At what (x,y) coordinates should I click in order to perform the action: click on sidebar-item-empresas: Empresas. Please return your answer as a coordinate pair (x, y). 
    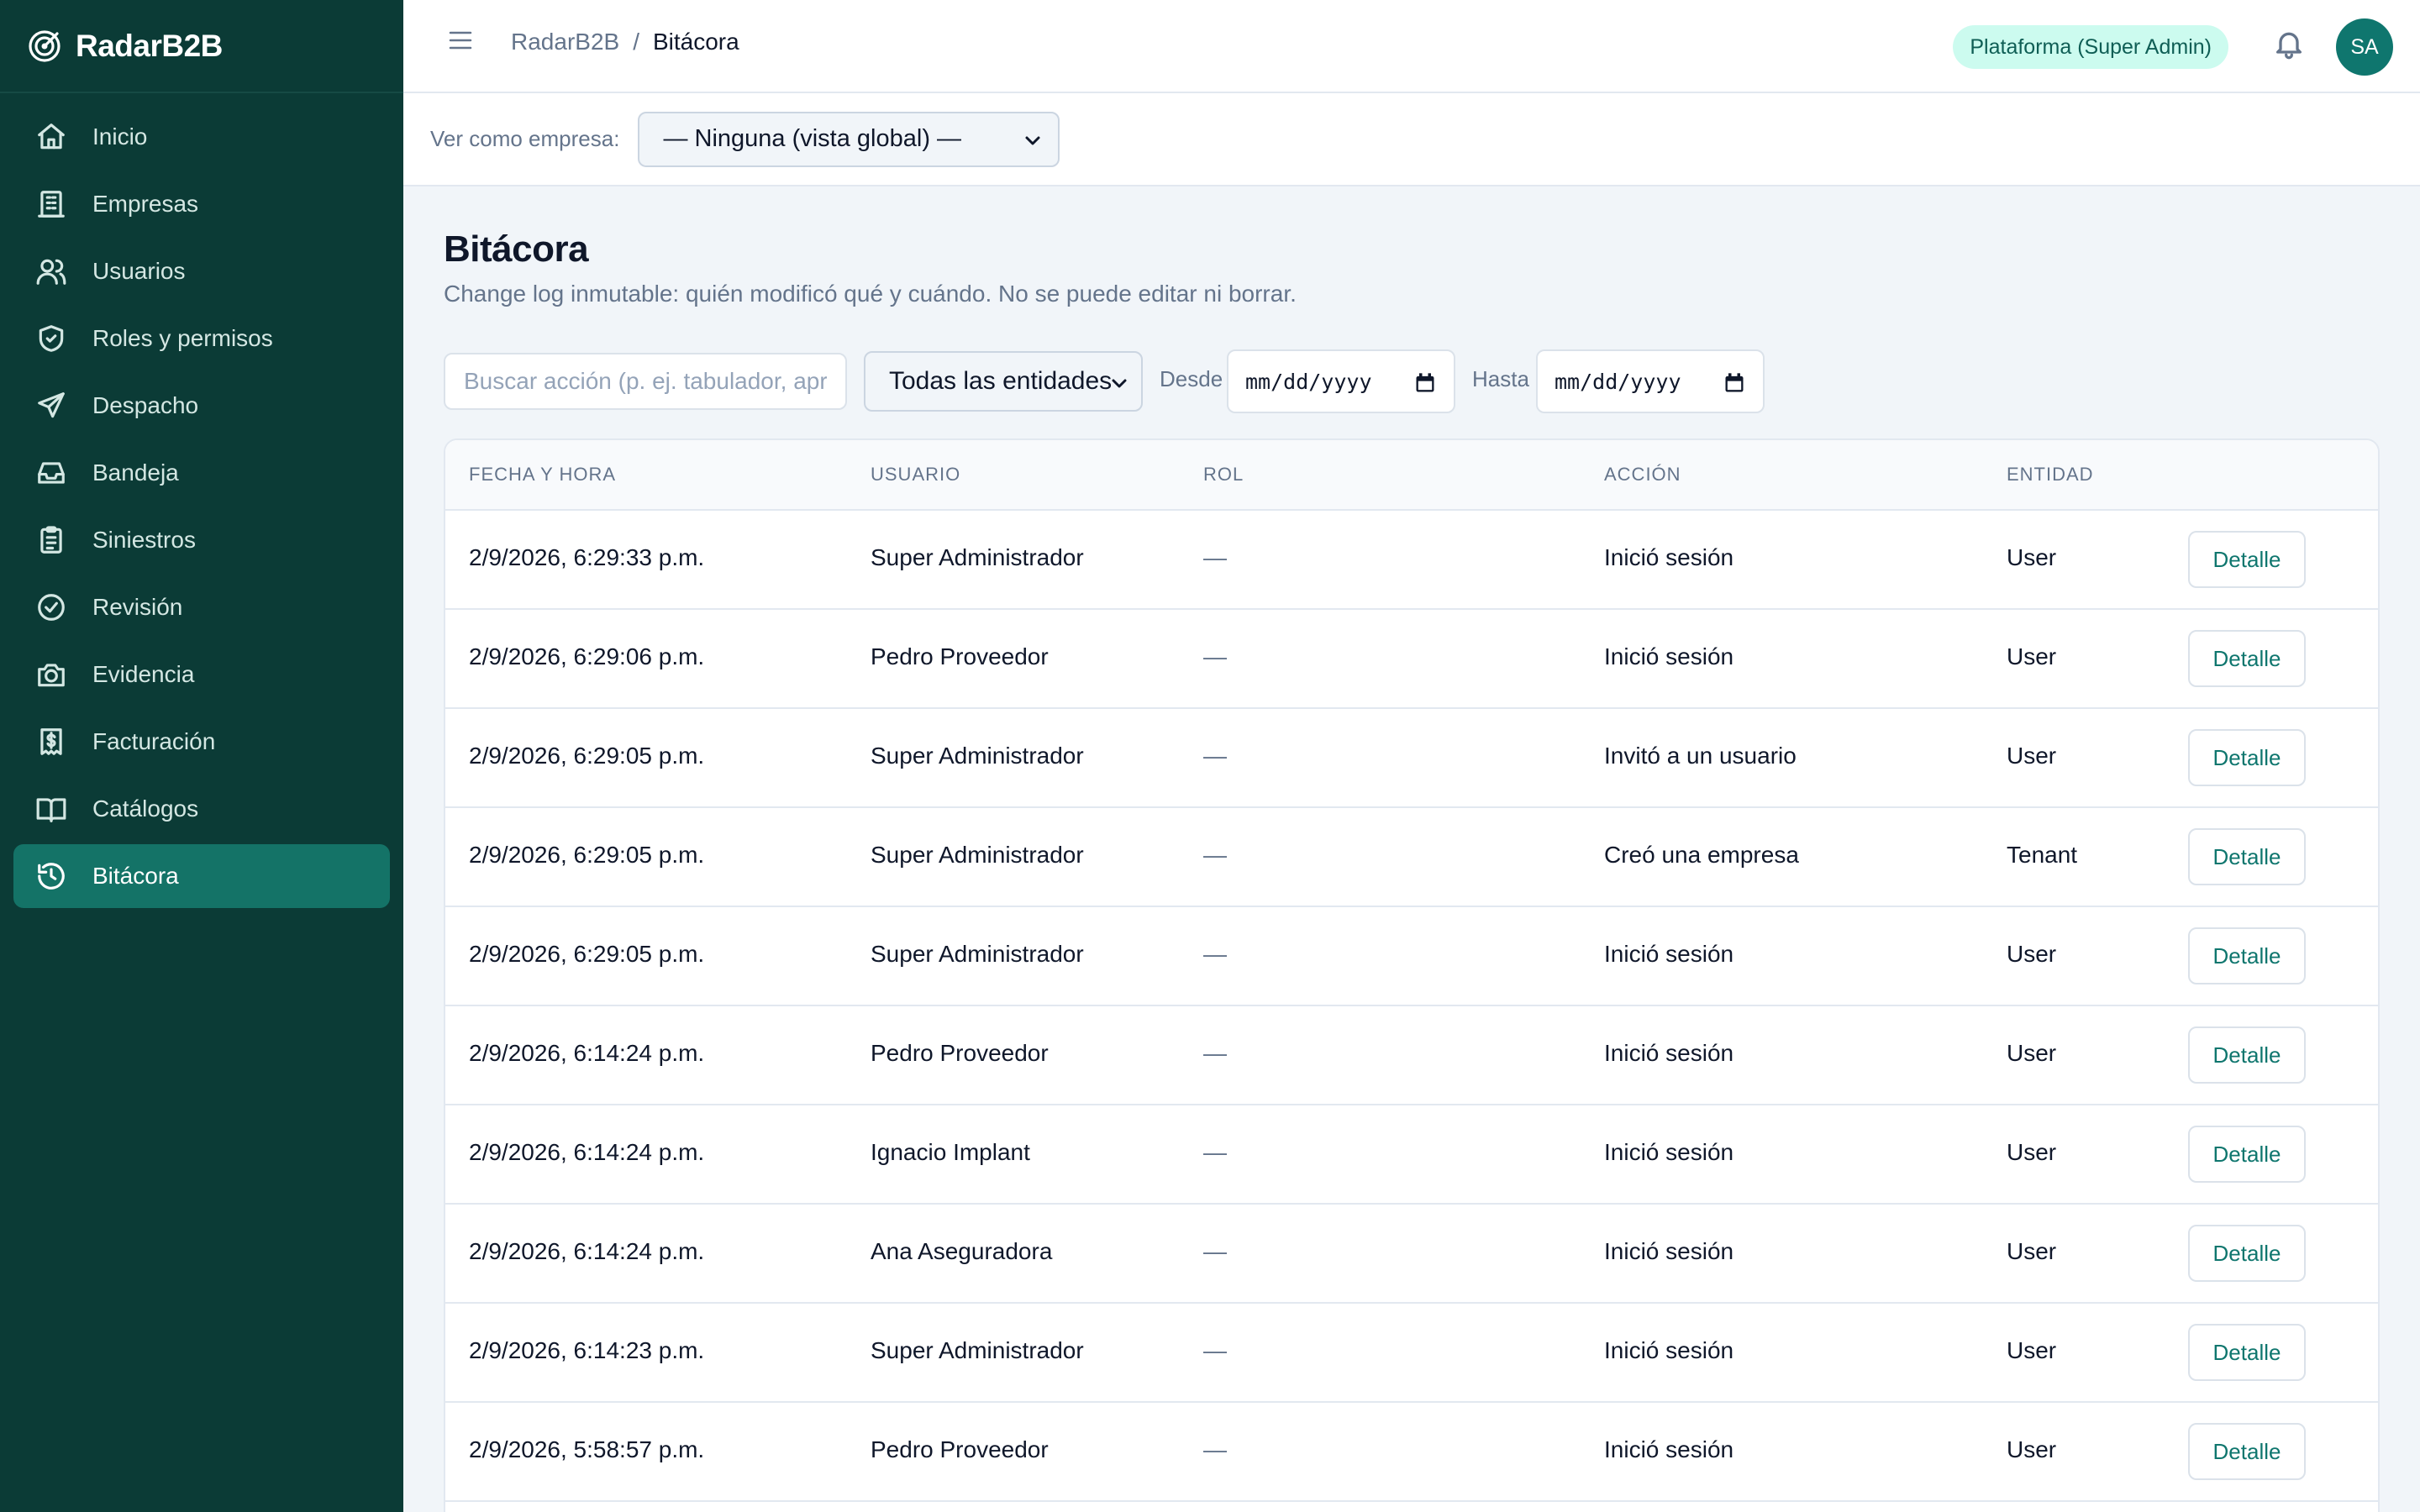
    Looking at the image, I should click on (202, 204).